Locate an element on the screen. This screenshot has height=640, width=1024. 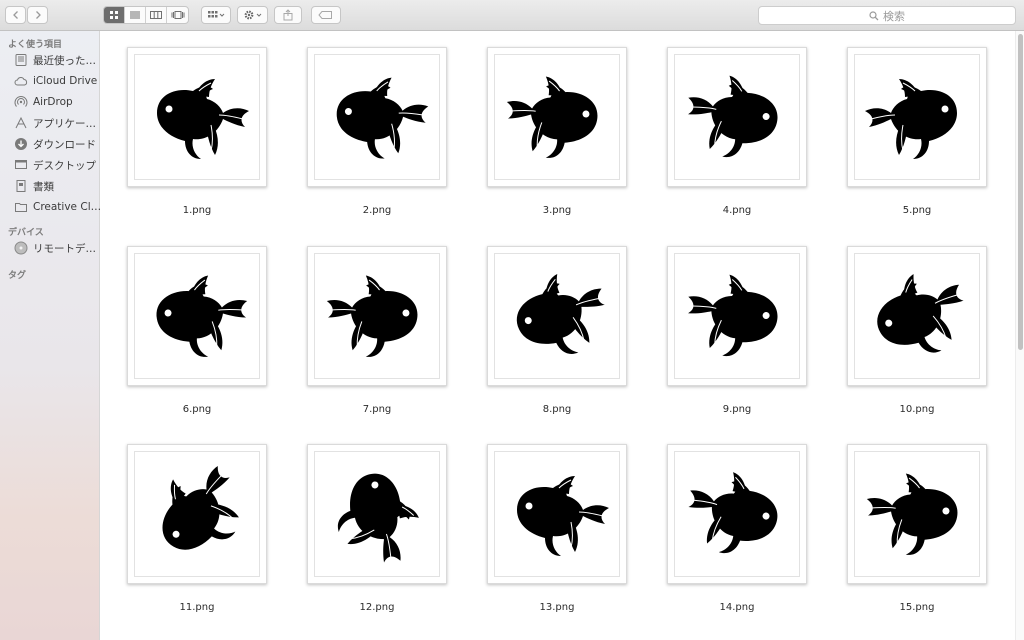
back-button is located at coordinates (15, 15).